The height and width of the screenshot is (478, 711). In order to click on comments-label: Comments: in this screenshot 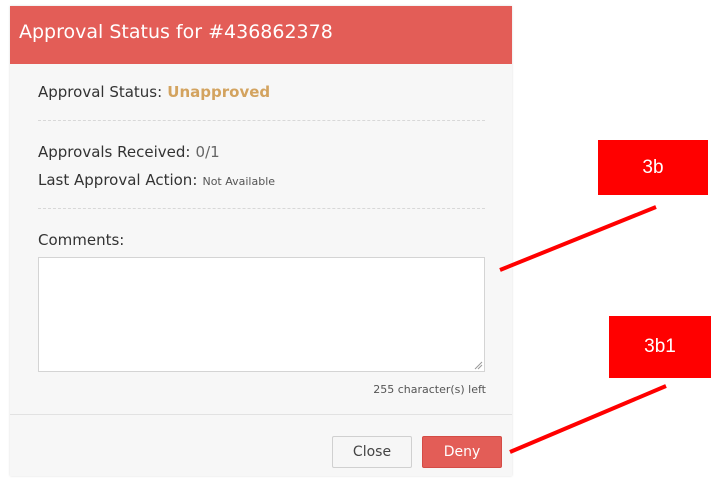, I will do `click(81, 240)`.